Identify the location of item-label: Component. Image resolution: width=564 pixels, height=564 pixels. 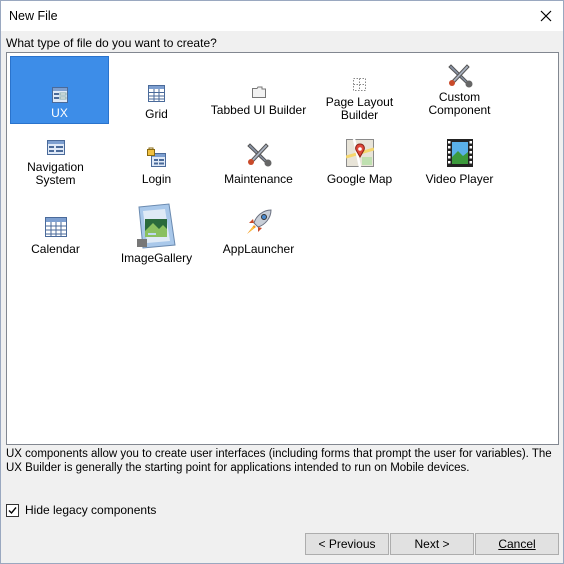
(459, 110).